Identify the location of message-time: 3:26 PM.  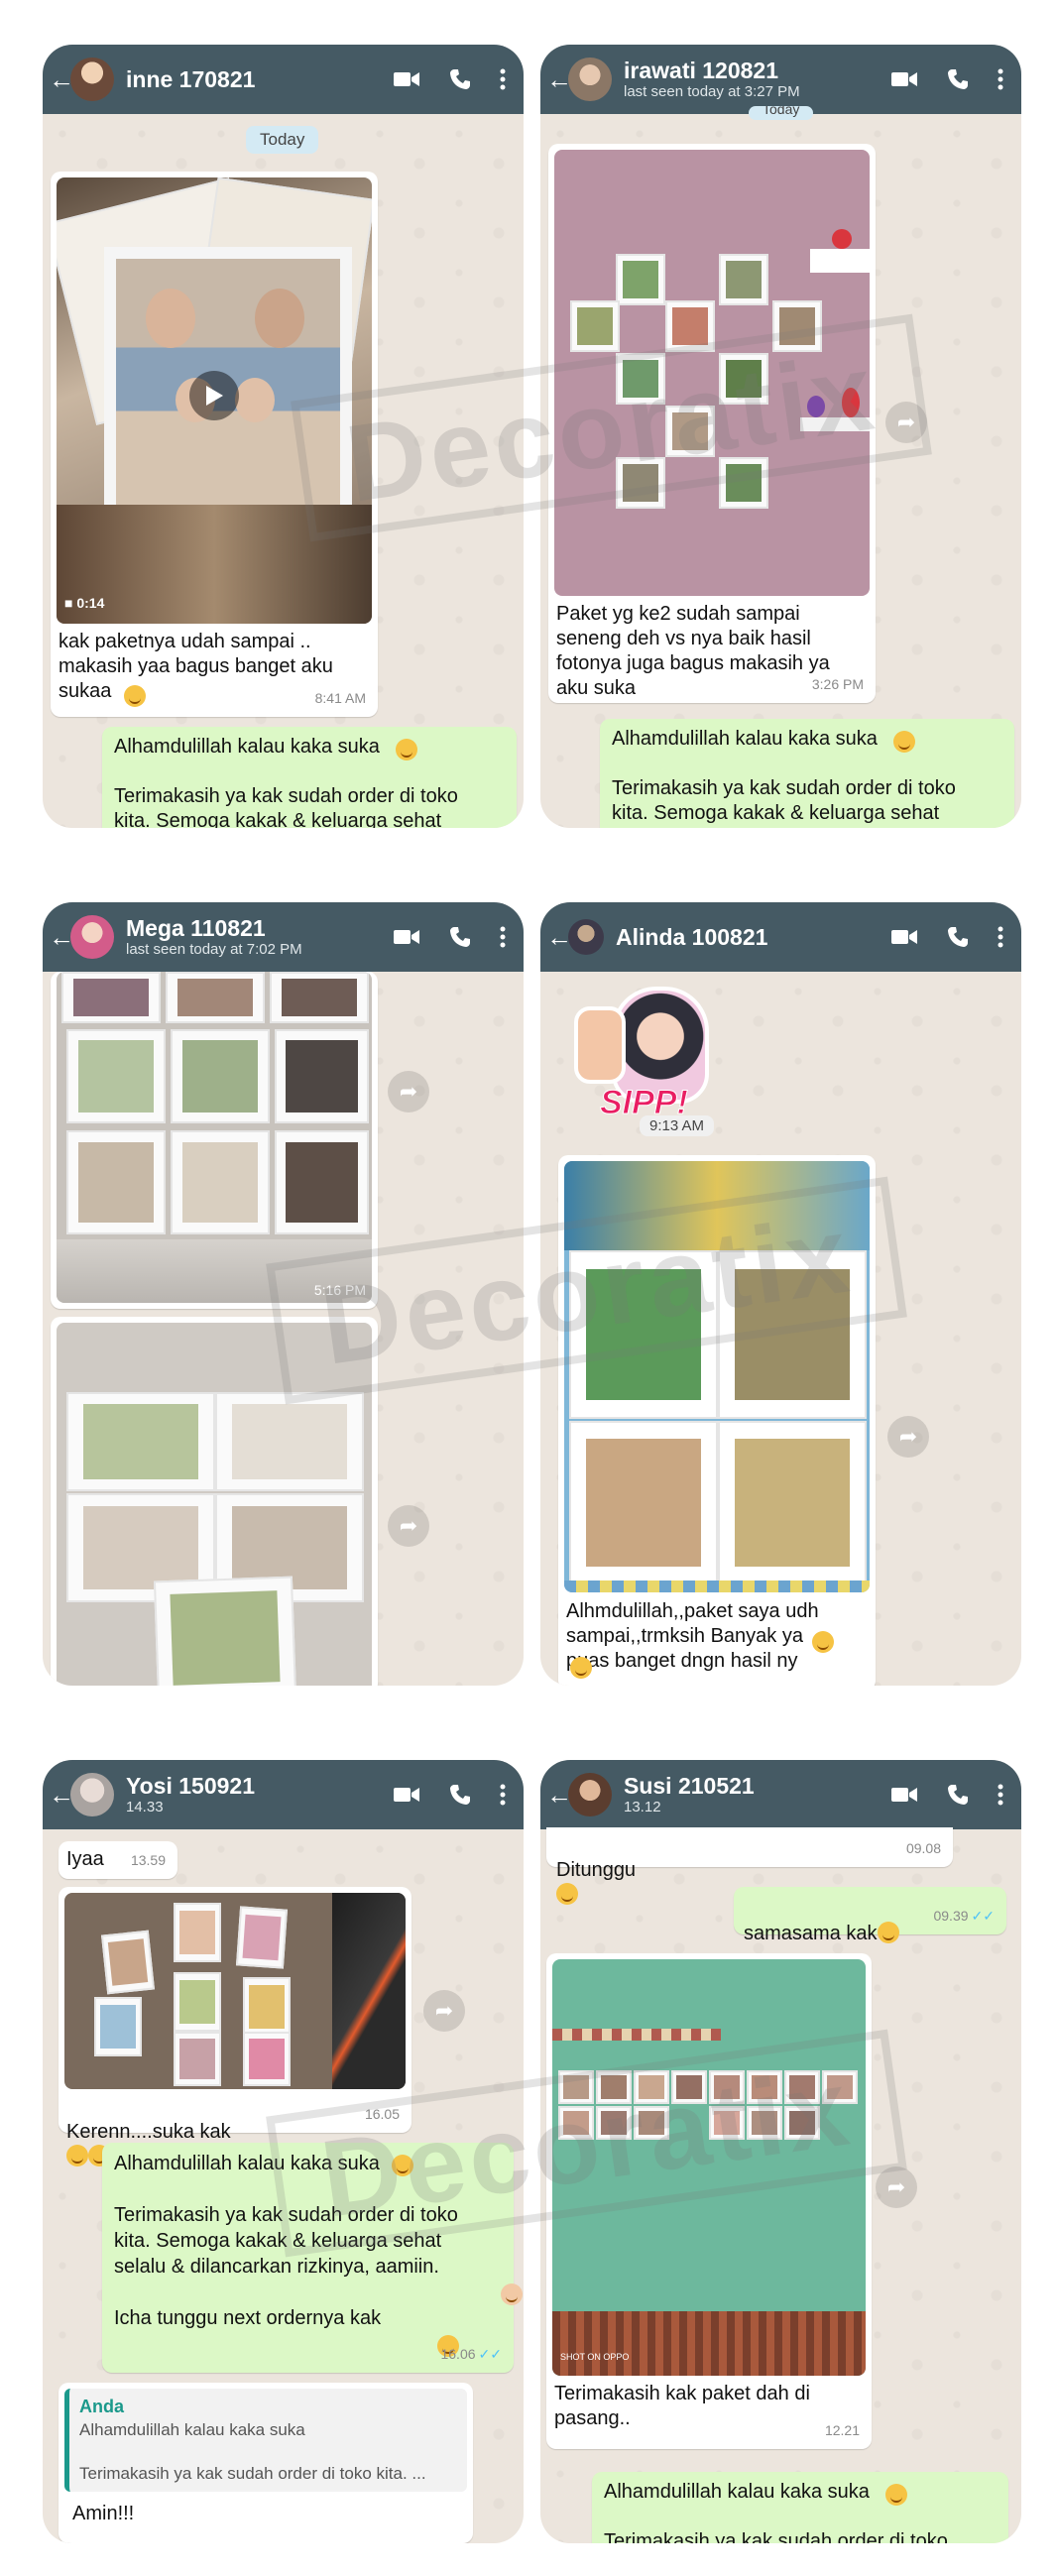
(837, 684).